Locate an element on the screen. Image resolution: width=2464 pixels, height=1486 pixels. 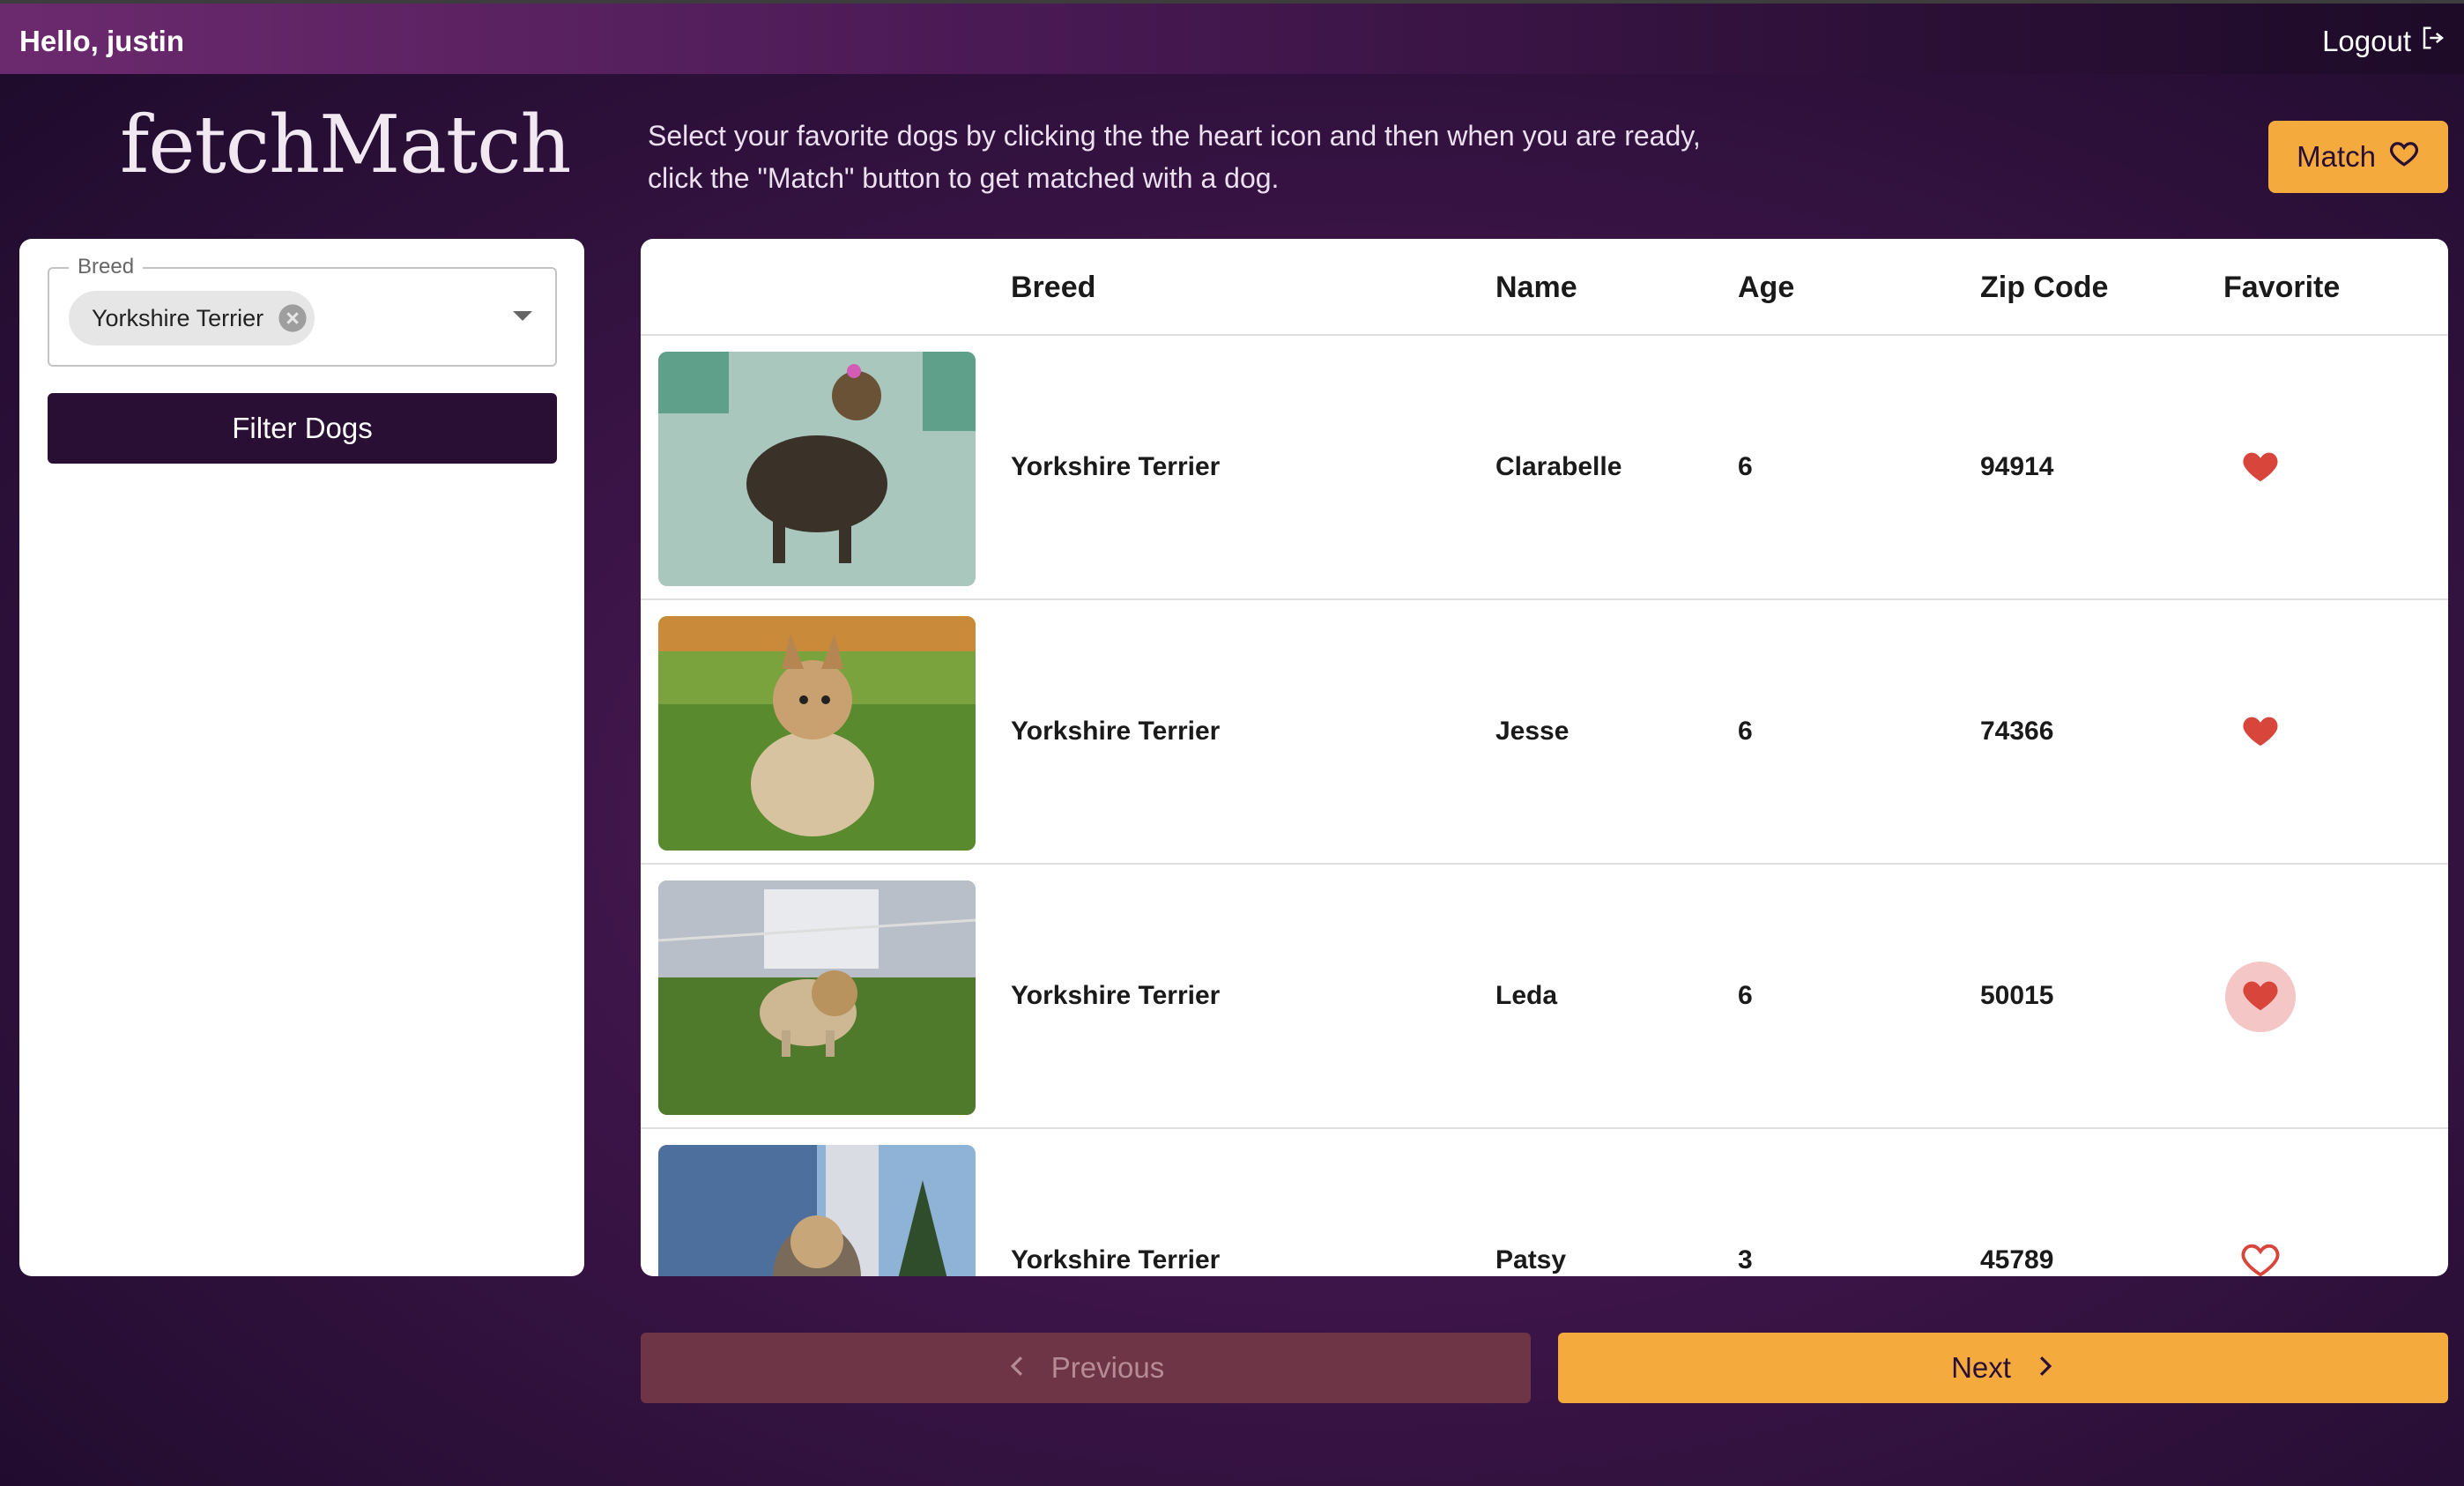
dog-zip: 74366 is located at coordinates (2017, 732).